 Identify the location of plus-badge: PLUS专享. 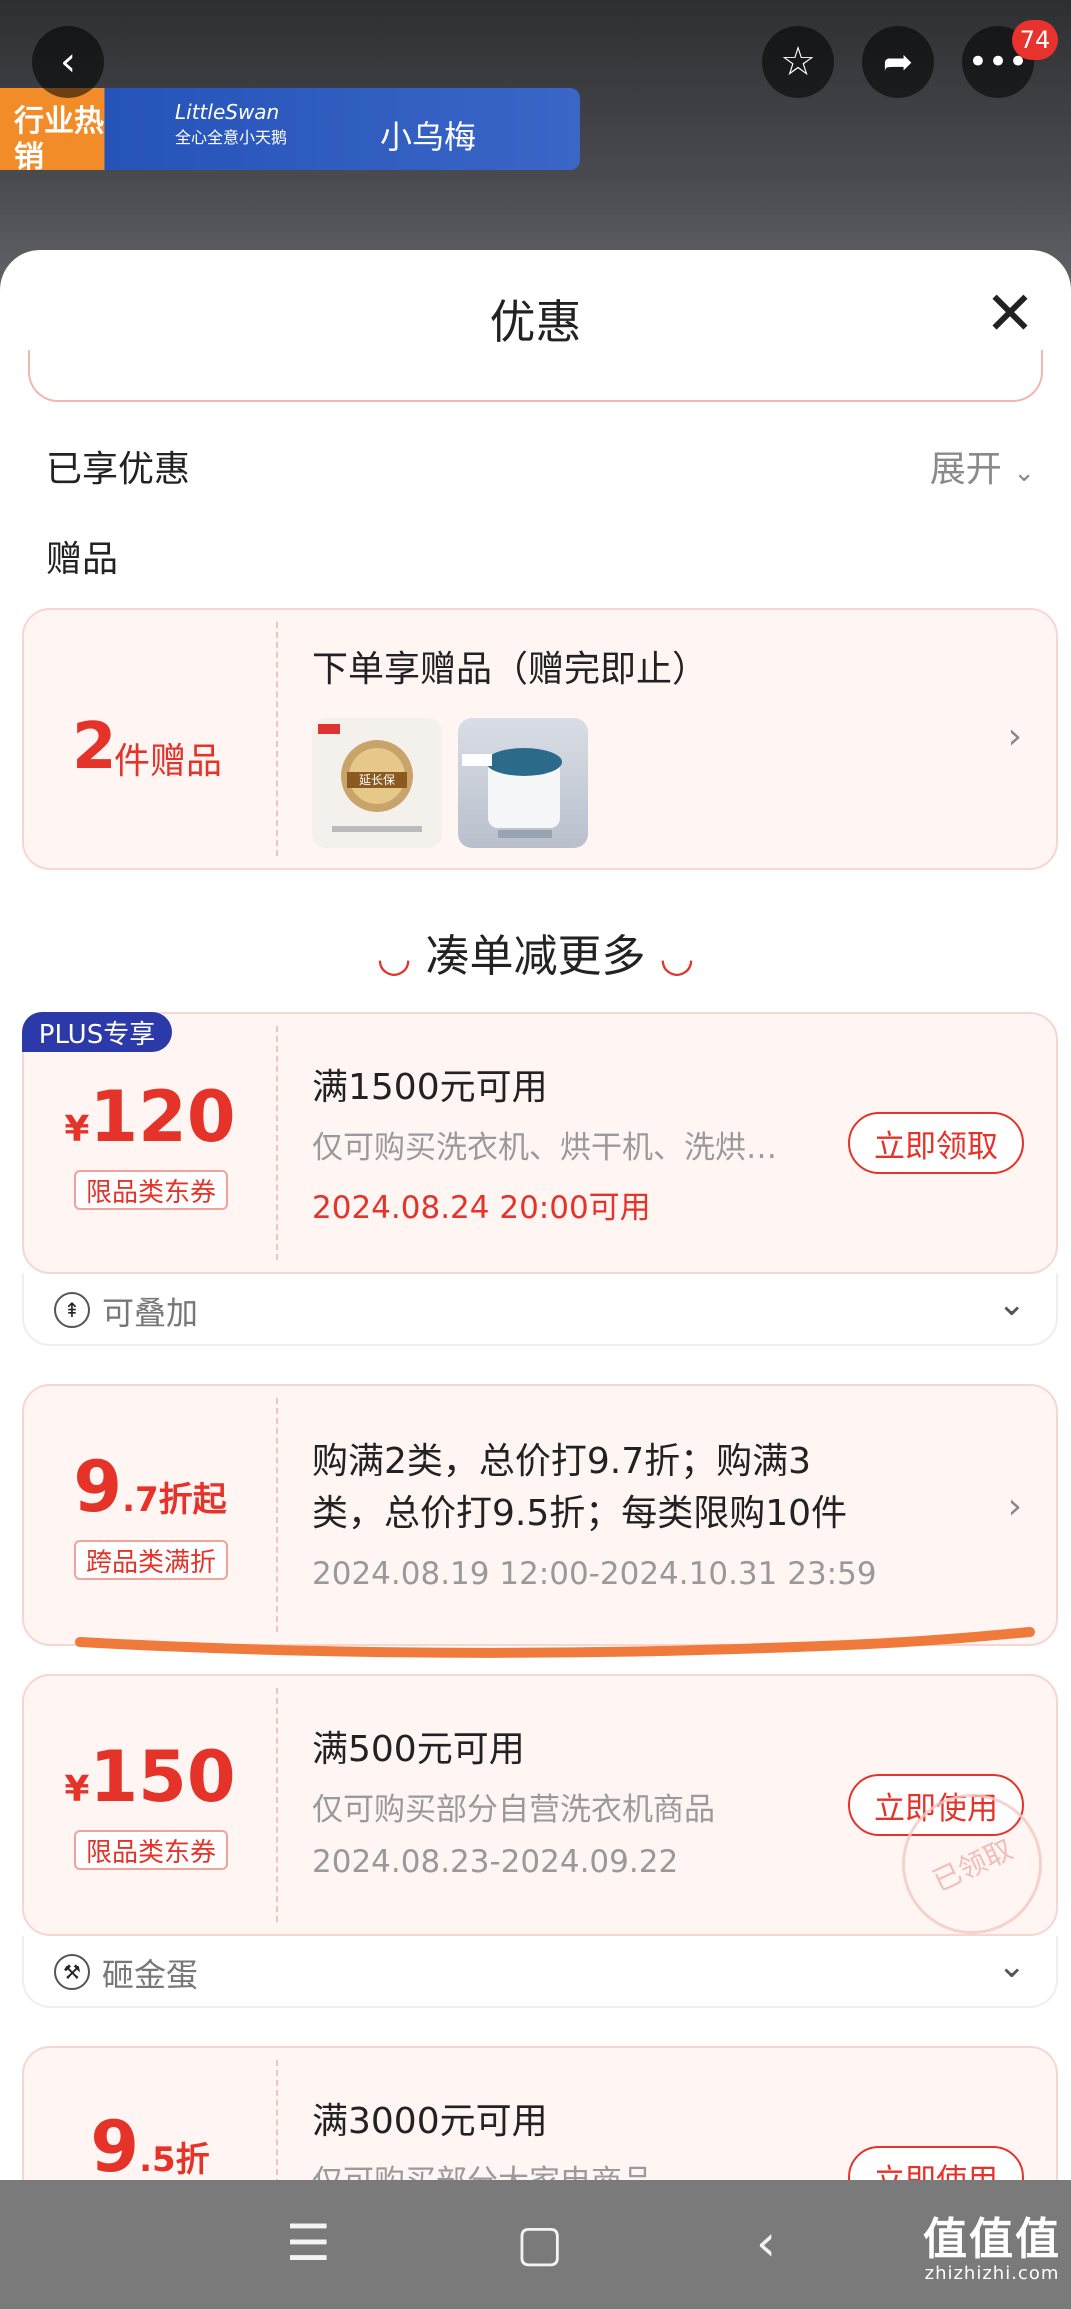
(97, 1032).